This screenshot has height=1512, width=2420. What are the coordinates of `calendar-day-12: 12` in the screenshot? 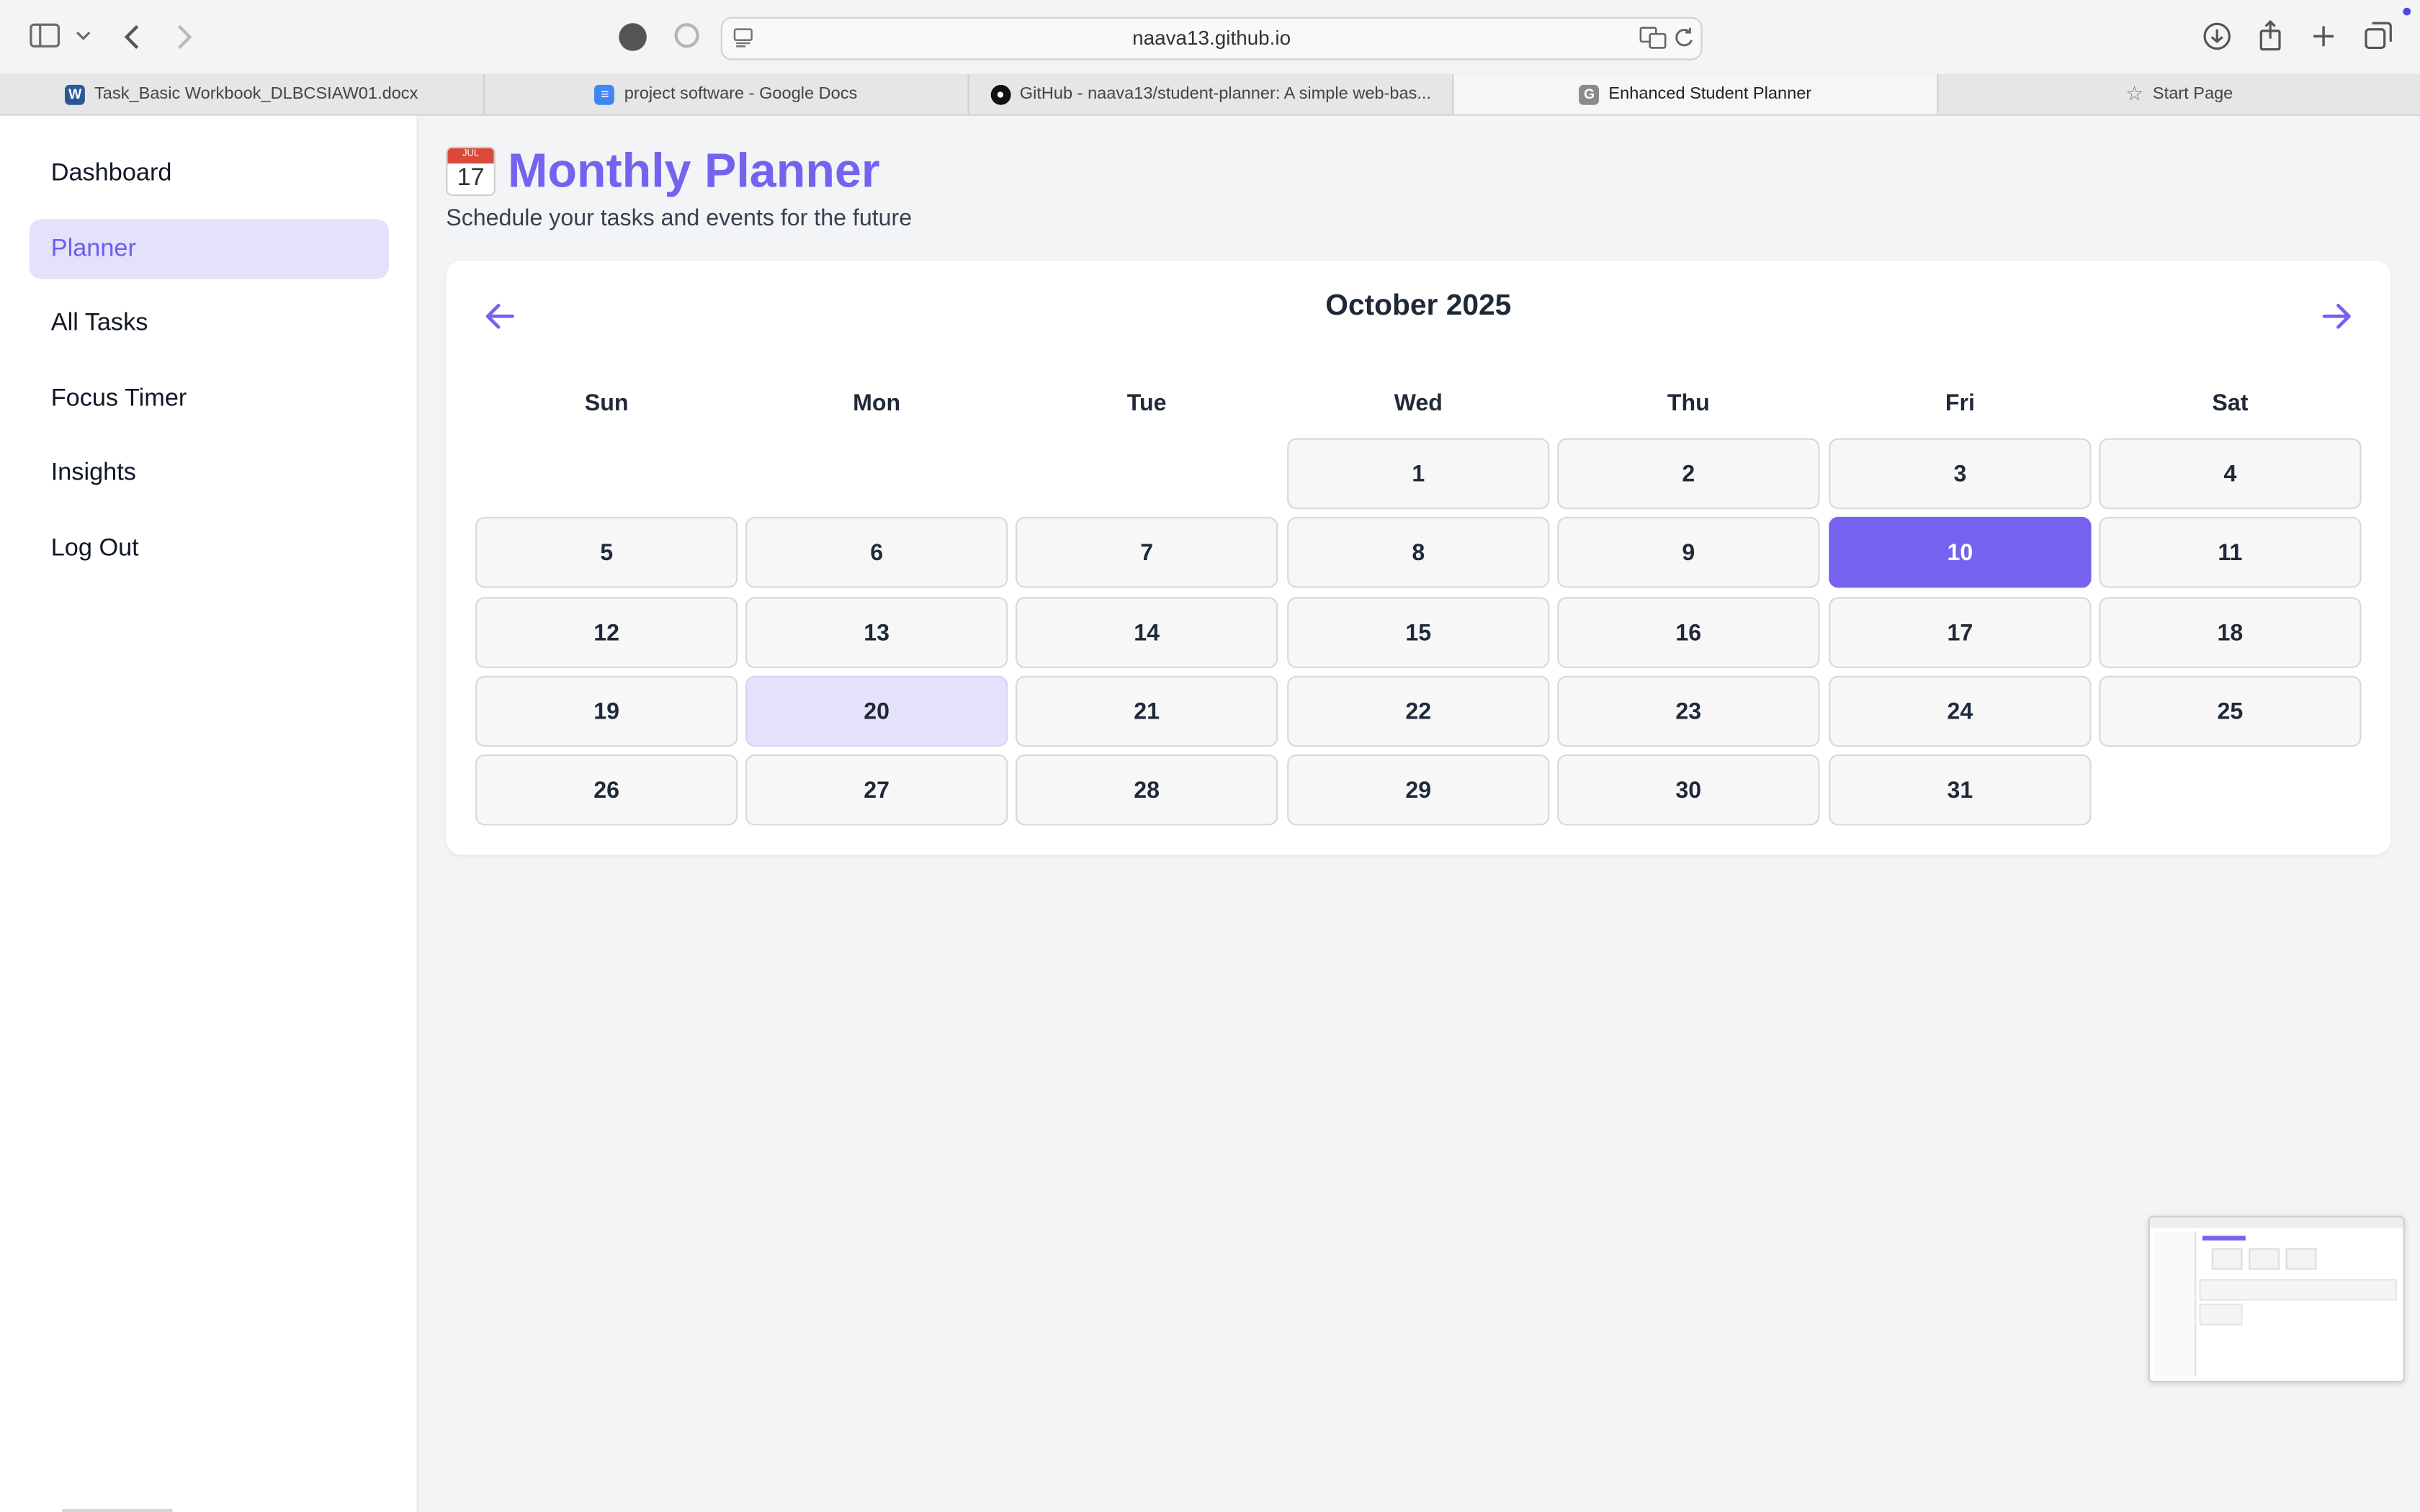 It's located at (606, 632).